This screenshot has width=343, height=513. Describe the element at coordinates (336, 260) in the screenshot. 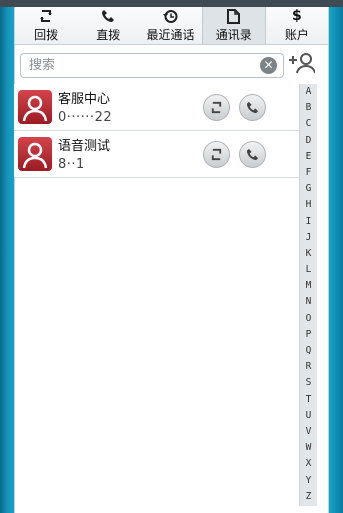

I see `background-right-strip` at that location.